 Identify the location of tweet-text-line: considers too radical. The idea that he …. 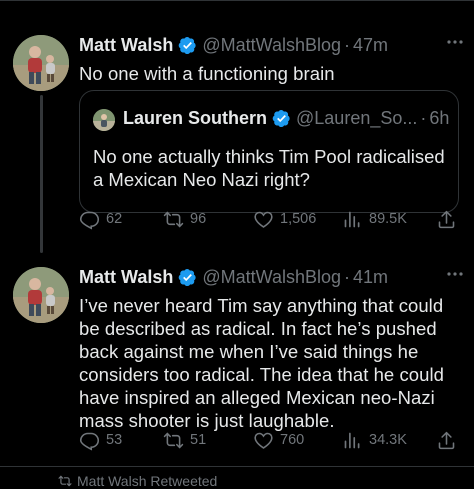
(261, 374).